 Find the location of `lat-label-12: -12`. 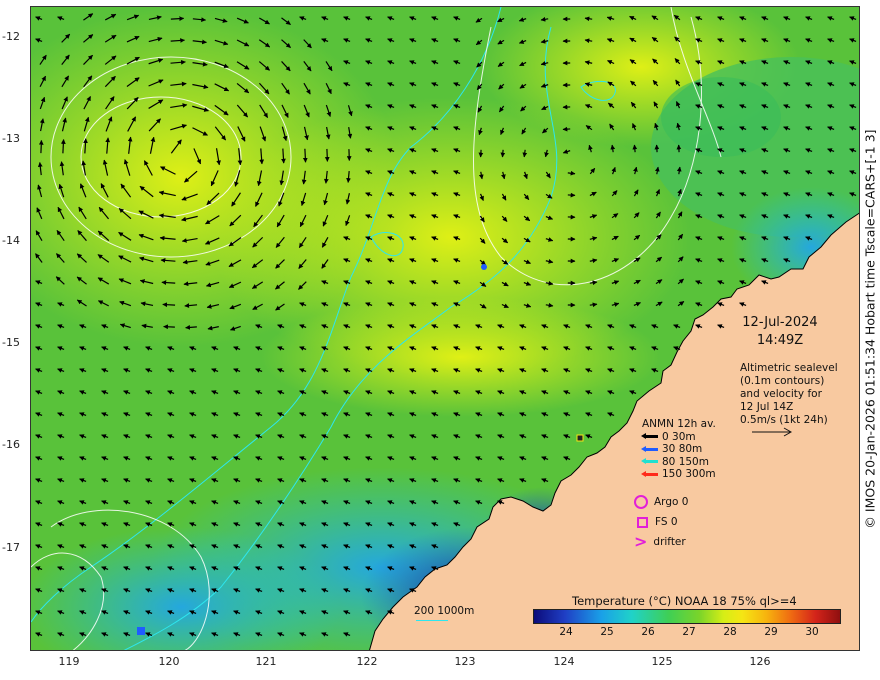

lat-label-12: -12 is located at coordinates (11, 36).